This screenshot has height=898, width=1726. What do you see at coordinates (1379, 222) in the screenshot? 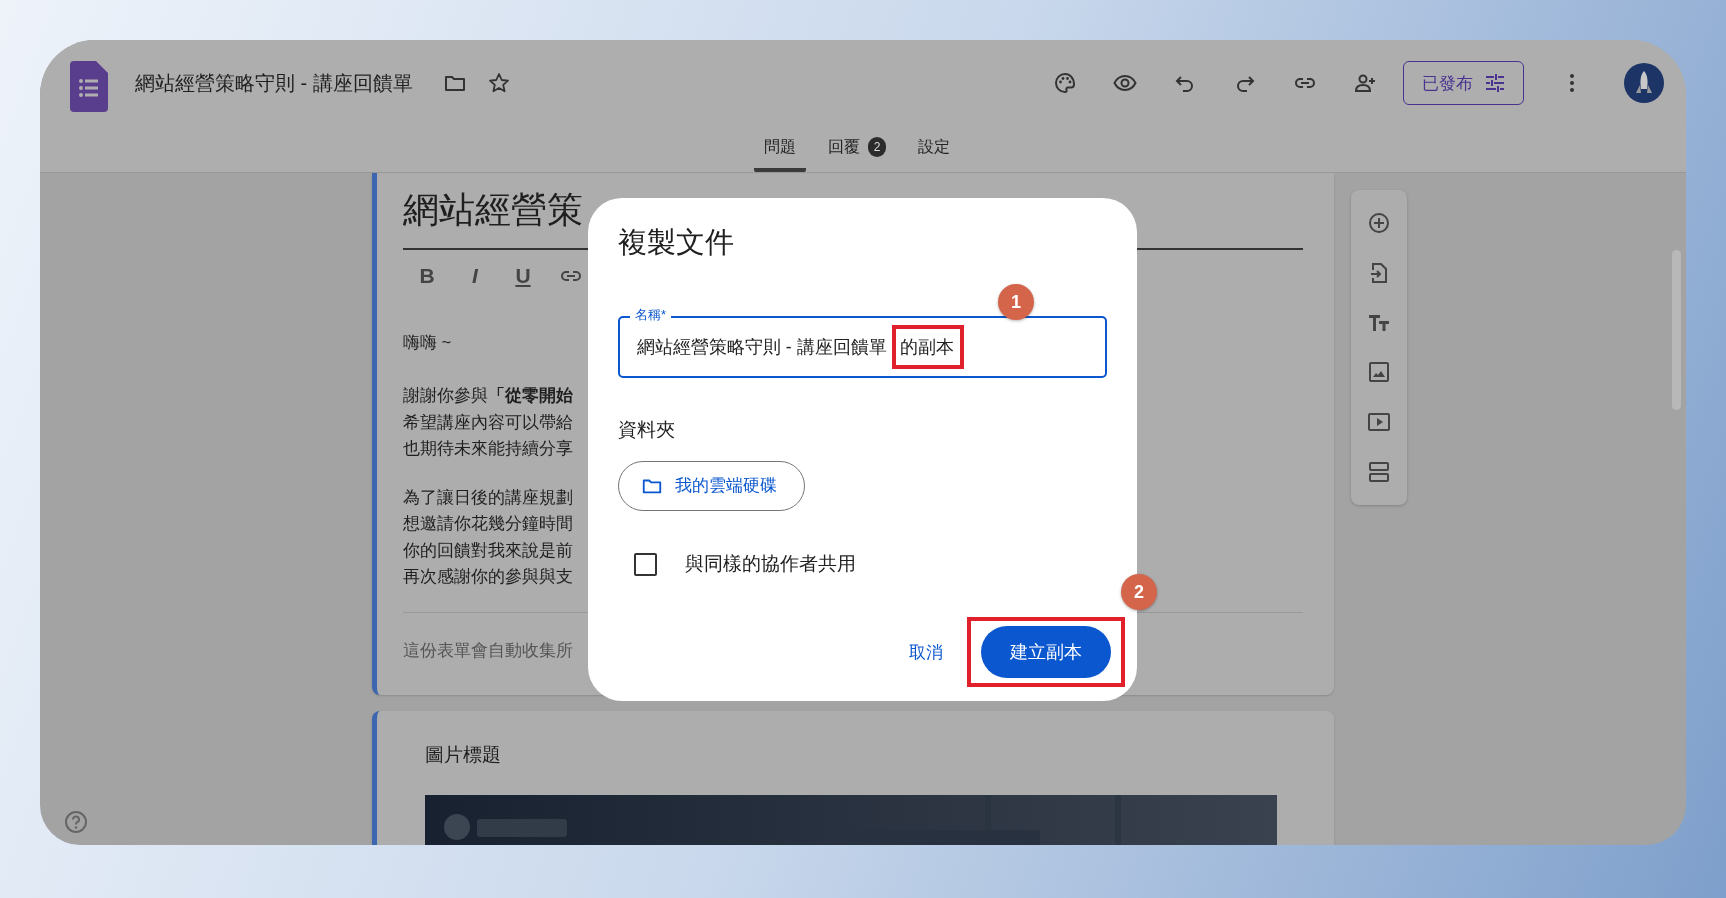
I see `add-circle-icon` at bounding box center [1379, 222].